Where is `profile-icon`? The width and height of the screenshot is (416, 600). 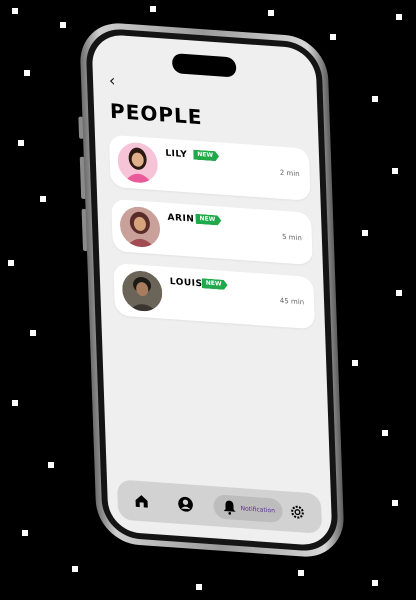
profile-icon is located at coordinates (185, 504).